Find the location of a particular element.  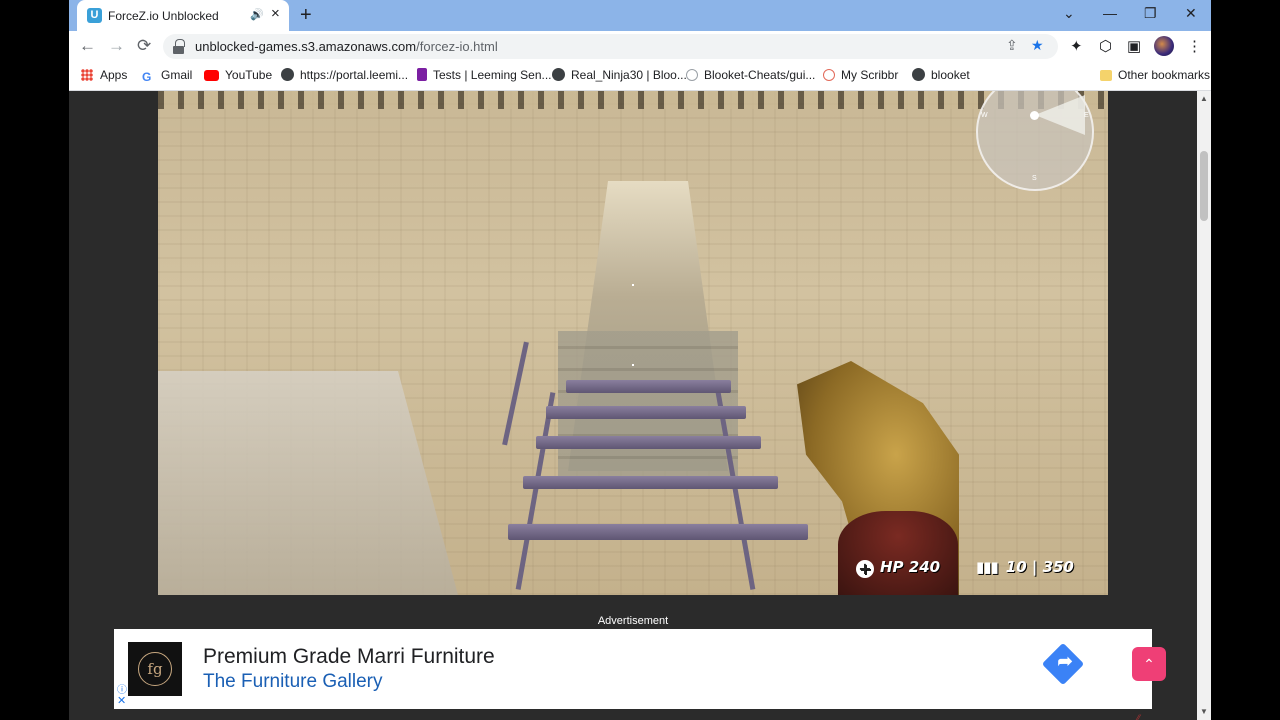

browser-tab: U ForceZ.io Unblocked 🔊 × is located at coordinates (183, 15).